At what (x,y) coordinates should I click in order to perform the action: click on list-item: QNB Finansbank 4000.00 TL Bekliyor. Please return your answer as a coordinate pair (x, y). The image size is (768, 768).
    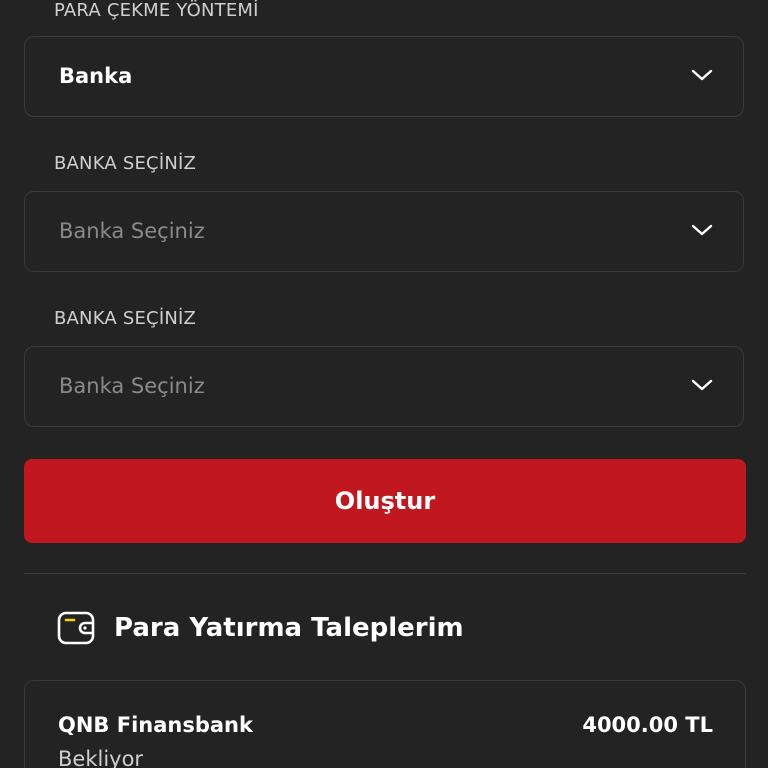
    Looking at the image, I should click on (385, 724).